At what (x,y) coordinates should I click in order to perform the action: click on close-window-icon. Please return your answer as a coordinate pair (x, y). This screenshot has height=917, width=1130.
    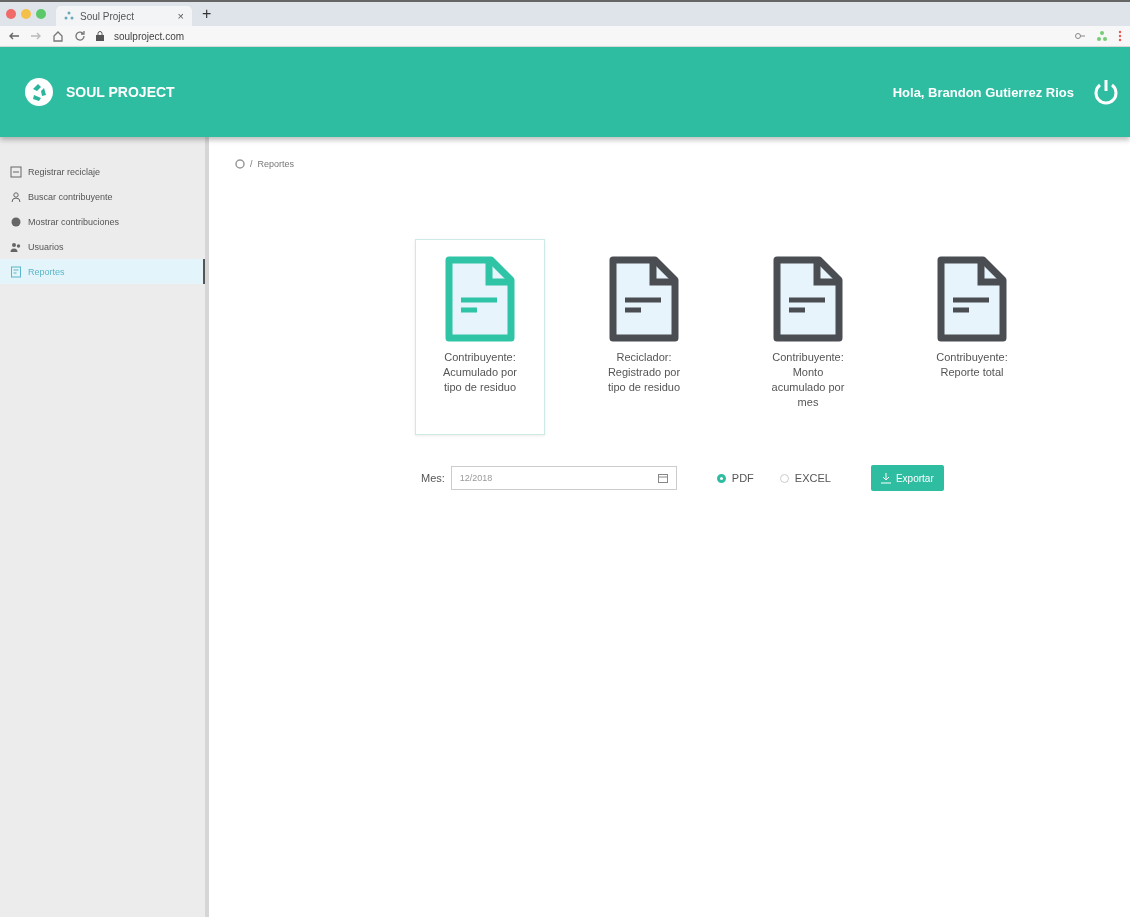
    Looking at the image, I should click on (11, 14).